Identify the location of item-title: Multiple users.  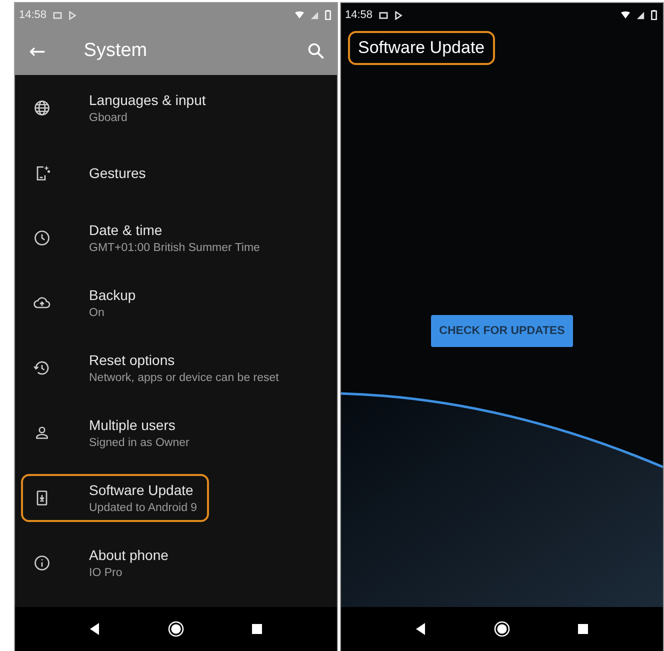
(132, 424).